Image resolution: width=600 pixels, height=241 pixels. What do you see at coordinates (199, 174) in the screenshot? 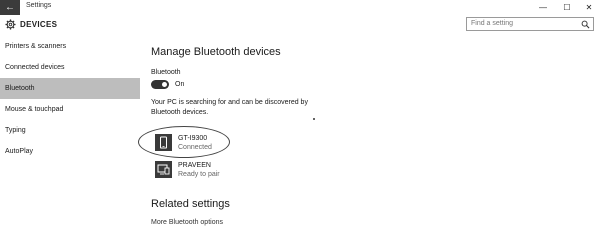
I see `device-status: Ready to pair` at bounding box center [199, 174].